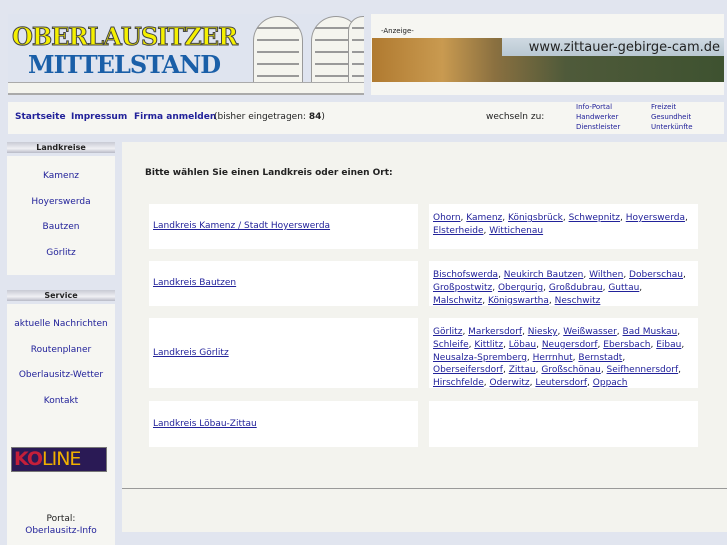 This screenshot has width=727, height=545. What do you see at coordinates (124, 64) in the screenshot?
I see `logo-line2: MITTELSTAND` at bounding box center [124, 64].